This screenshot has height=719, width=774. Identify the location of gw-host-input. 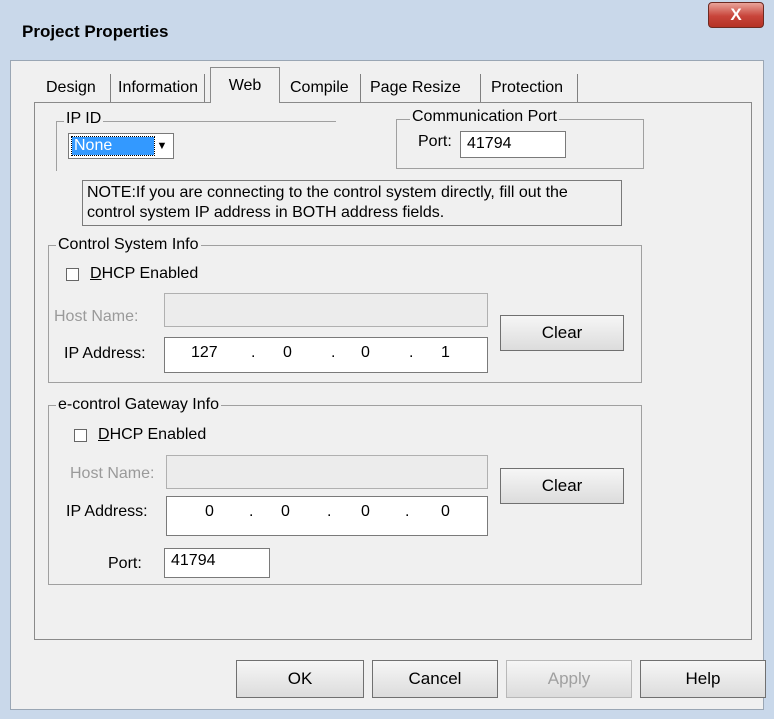
(327, 472).